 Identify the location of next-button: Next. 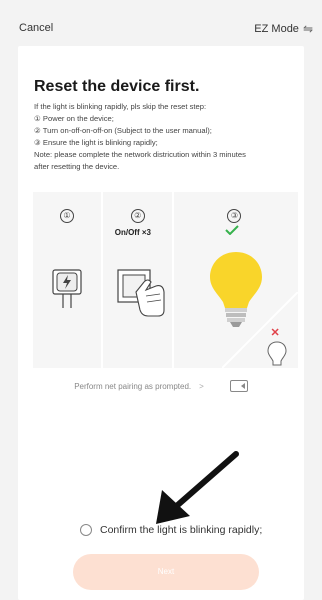
(166, 572).